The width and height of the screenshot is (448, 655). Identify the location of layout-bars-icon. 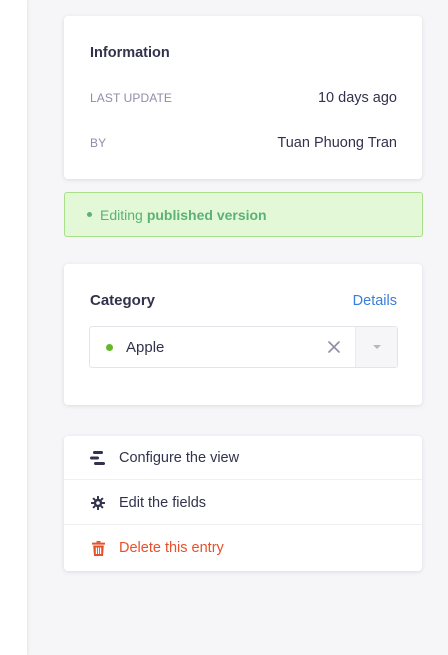
(98, 458).